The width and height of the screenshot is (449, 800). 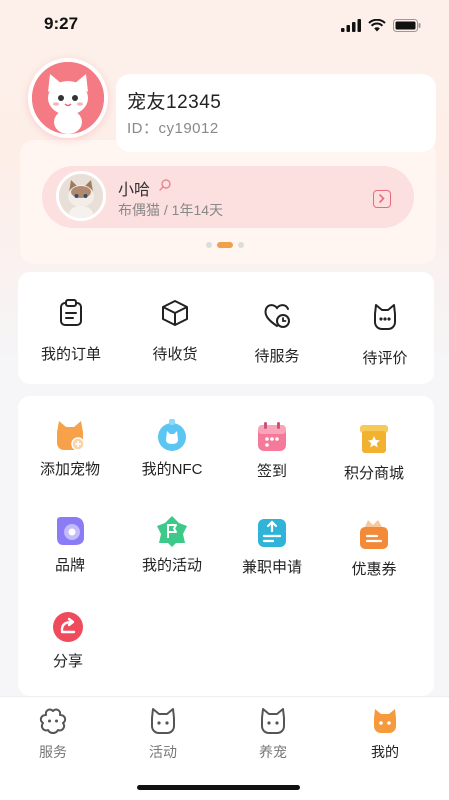 What do you see at coordinates (171, 210) in the screenshot?
I see `pet-info: 布偶猫 / 1年14天` at bounding box center [171, 210].